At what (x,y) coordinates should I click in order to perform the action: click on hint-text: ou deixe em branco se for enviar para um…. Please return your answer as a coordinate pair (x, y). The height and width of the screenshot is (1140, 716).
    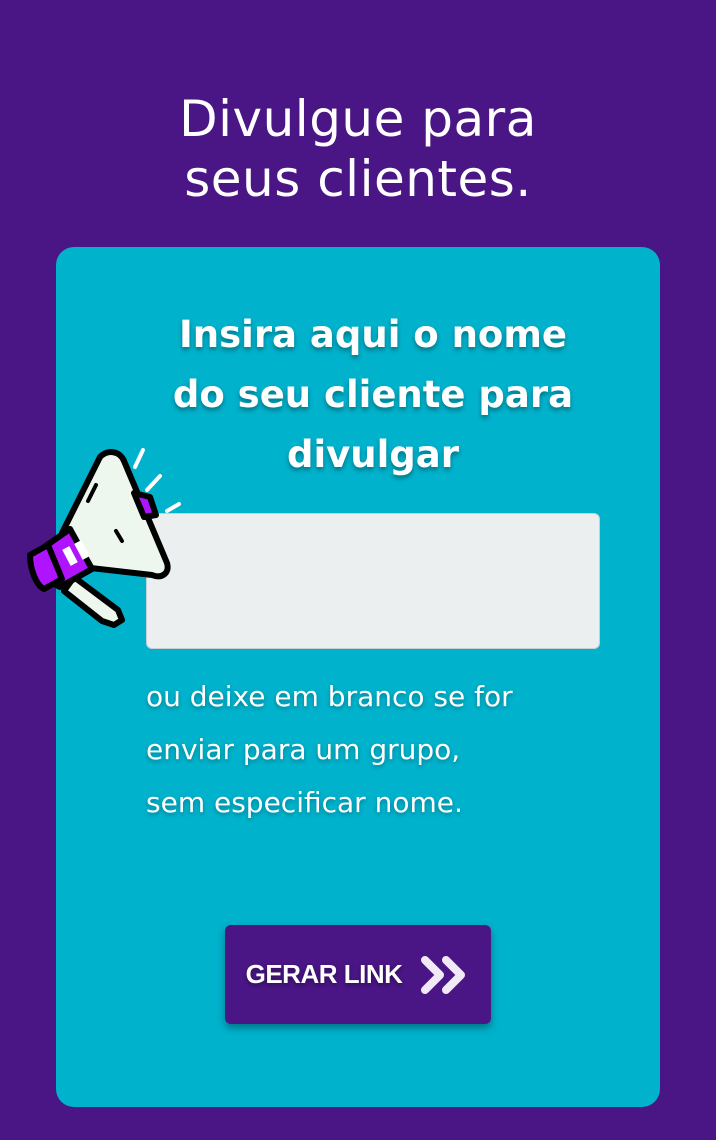
    Looking at the image, I should click on (386, 749).